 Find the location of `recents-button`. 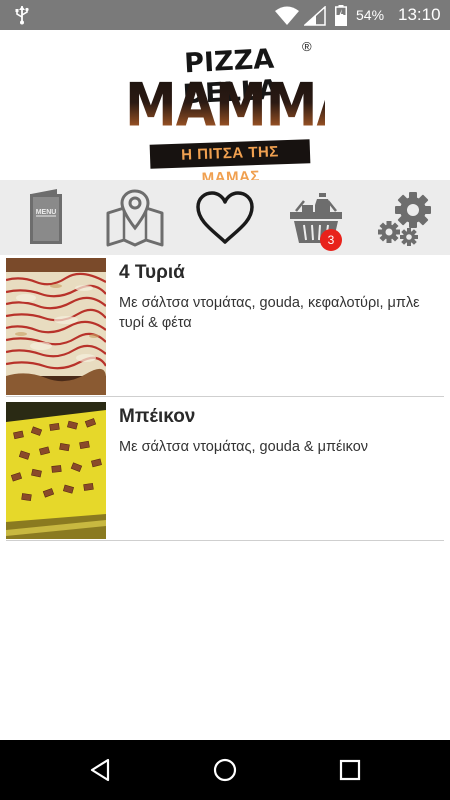

recents-button is located at coordinates (350, 770).